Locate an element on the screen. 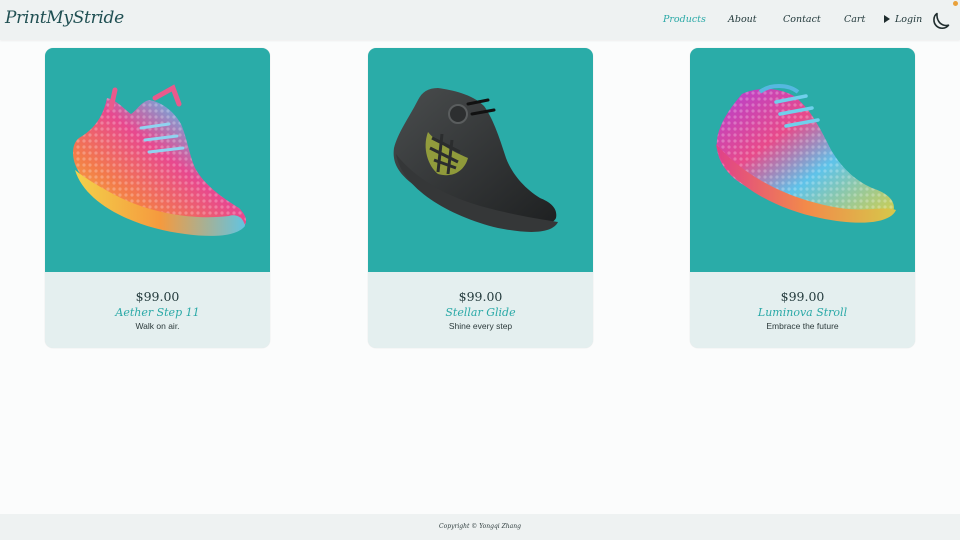 The height and width of the screenshot is (540, 960). product-name-3: Luminova Stroll is located at coordinates (802, 312).